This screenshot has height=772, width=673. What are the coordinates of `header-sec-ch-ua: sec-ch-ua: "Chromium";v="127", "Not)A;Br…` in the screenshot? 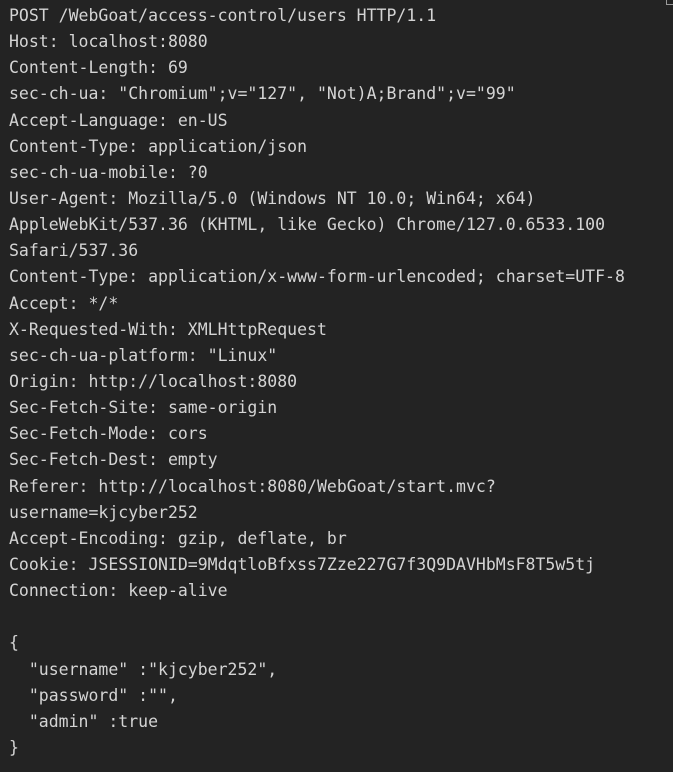 It's located at (262, 94).